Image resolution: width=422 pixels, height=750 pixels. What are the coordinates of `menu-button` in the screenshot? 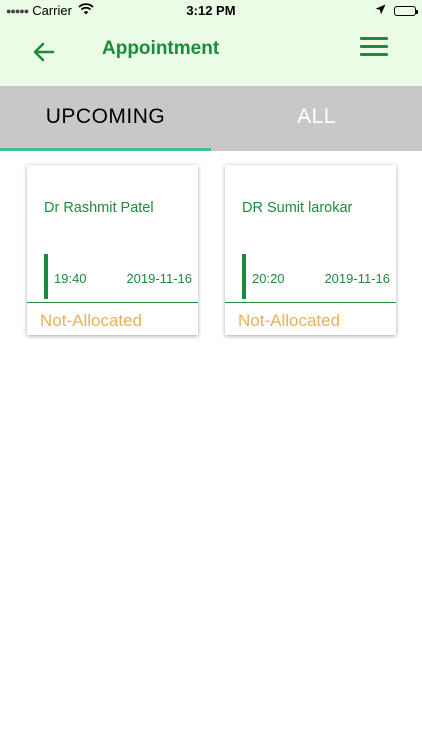 It's located at (374, 49).